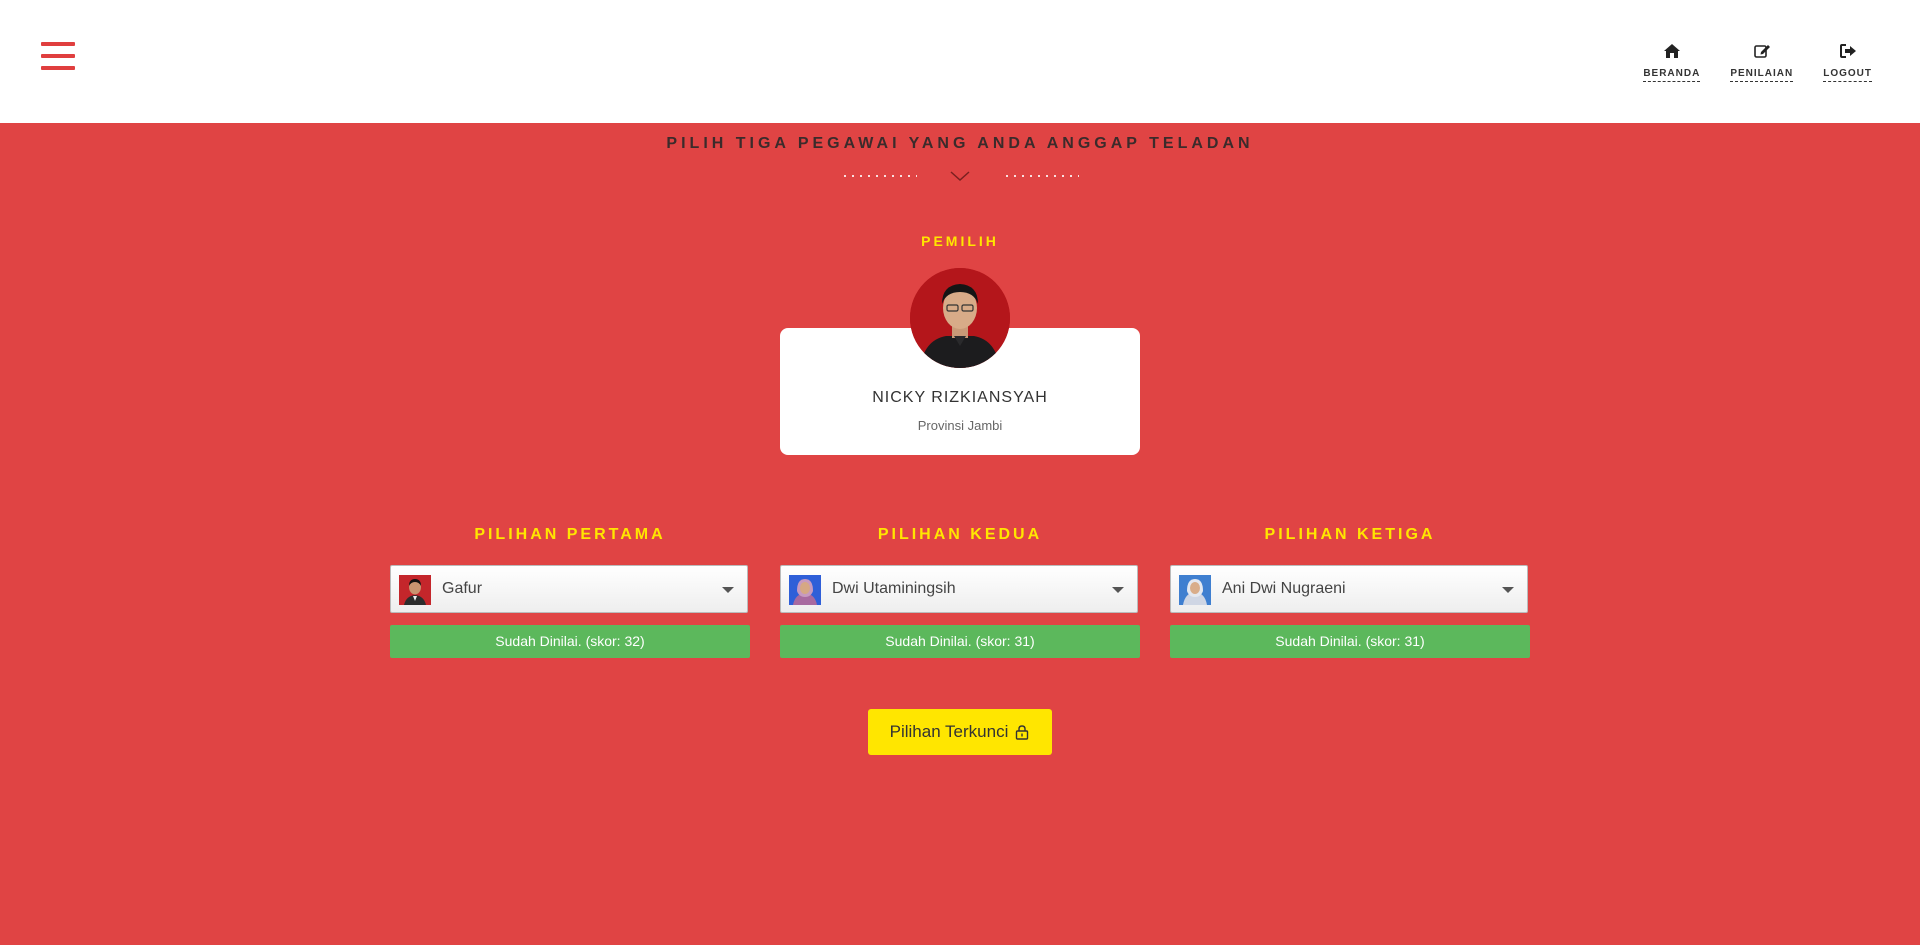 This screenshot has height=947, width=1920. I want to click on choice-2-status: Sudah Dinilai. (skor: 31), so click(960, 641).